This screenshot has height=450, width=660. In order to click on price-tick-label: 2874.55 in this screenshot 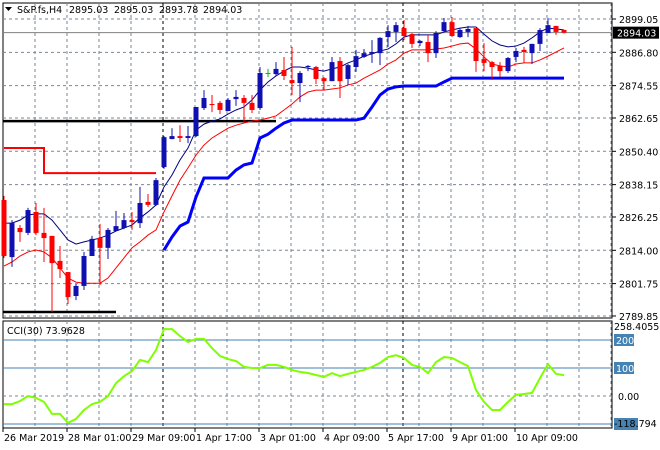, I will do `click(638, 87)`.